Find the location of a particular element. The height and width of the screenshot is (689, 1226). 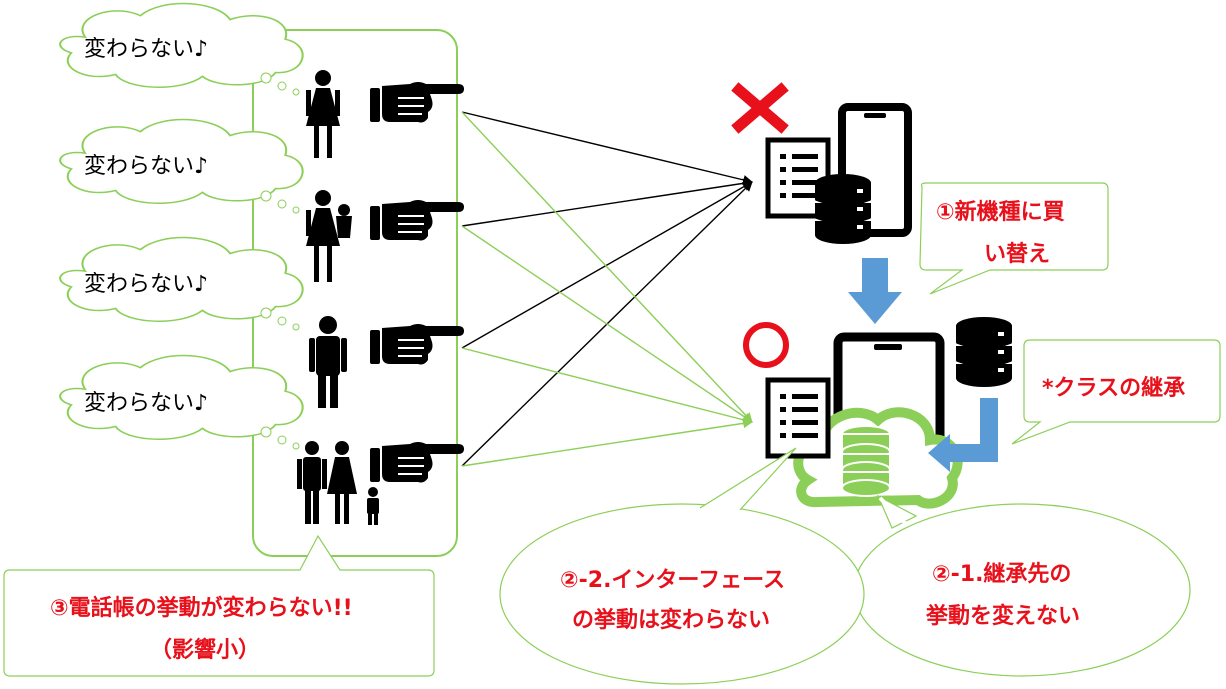

phonebook-text-line1: ③電話帳の挙動が変わらない!! is located at coordinates (201, 608).